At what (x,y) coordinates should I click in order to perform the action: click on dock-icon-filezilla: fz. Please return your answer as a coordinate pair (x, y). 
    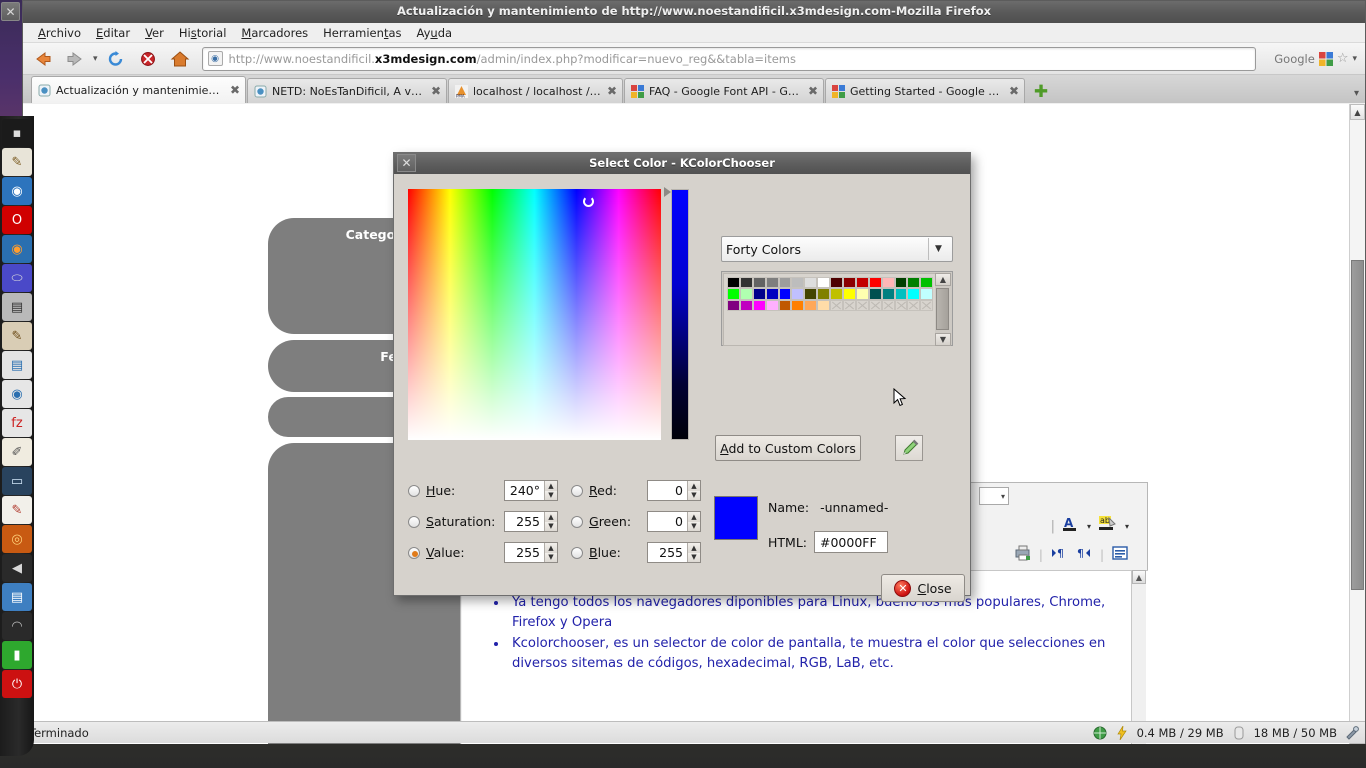
    Looking at the image, I should click on (17, 423).